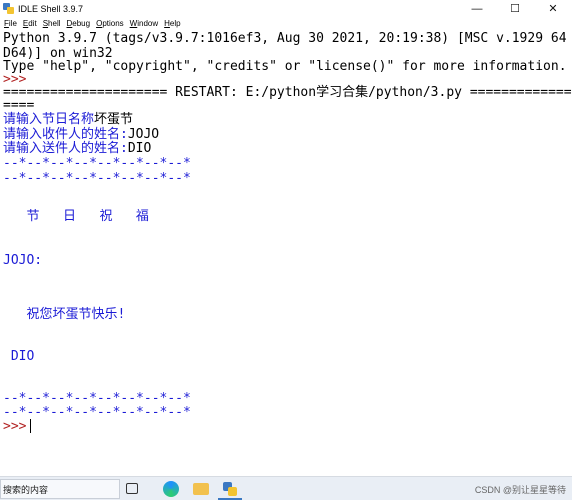  I want to click on input-value-sender: DIO, so click(139, 148).